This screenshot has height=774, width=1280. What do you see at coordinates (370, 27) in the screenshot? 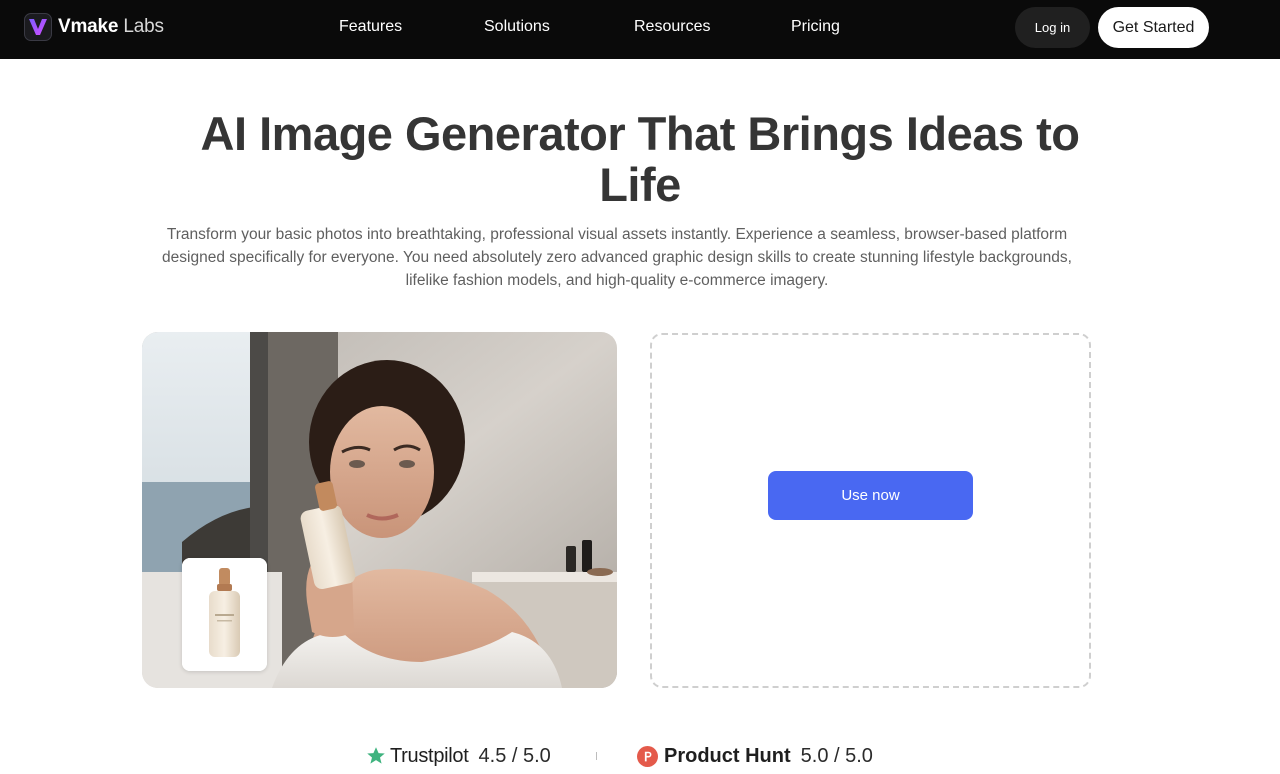
I see `nav-features: Features` at bounding box center [370, 27].